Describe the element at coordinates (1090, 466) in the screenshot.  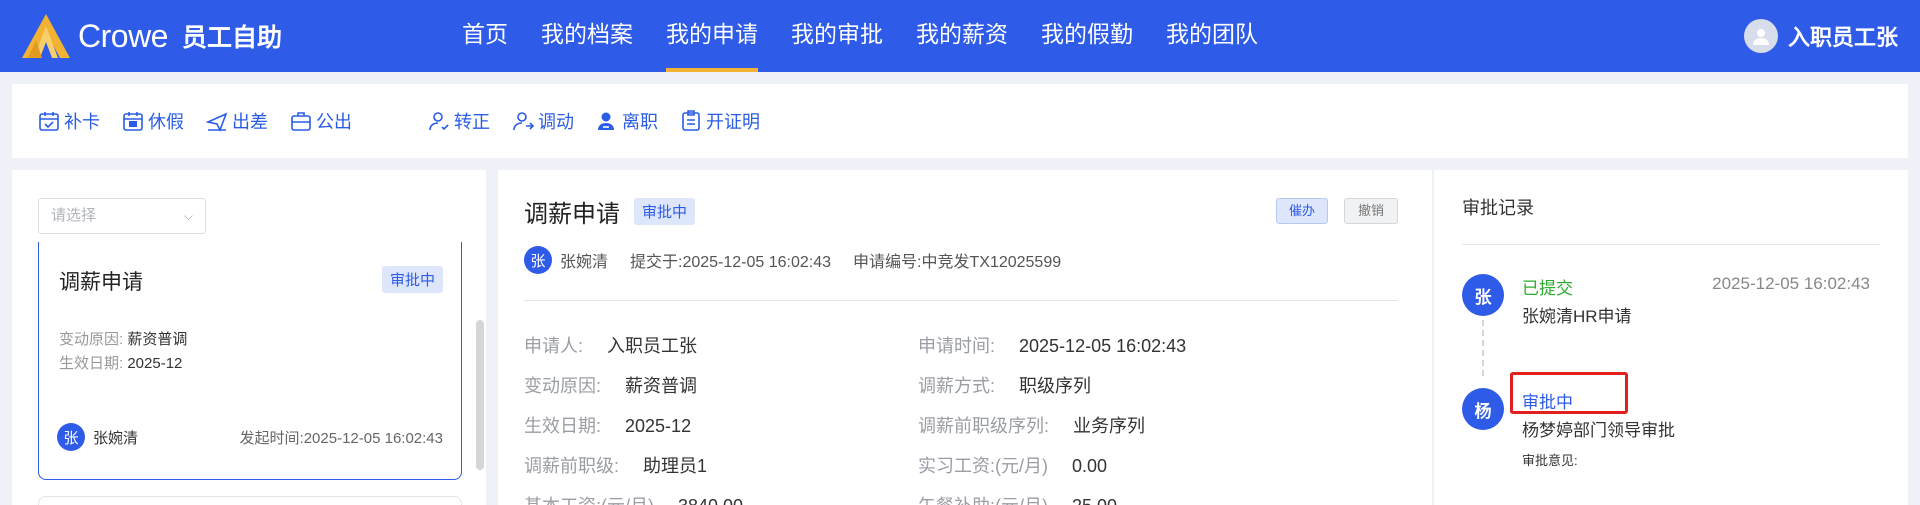
I see `field-value: 0.00` at that location.